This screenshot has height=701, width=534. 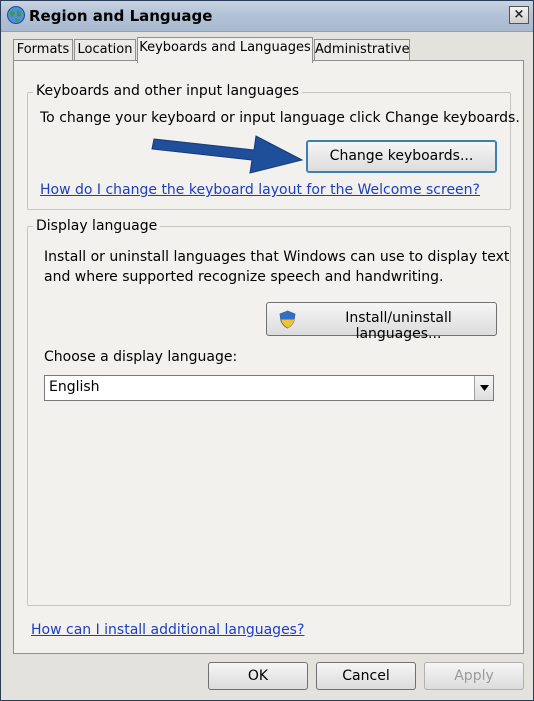 I want to click on close-icon: ×, so click(x=519, y=14).